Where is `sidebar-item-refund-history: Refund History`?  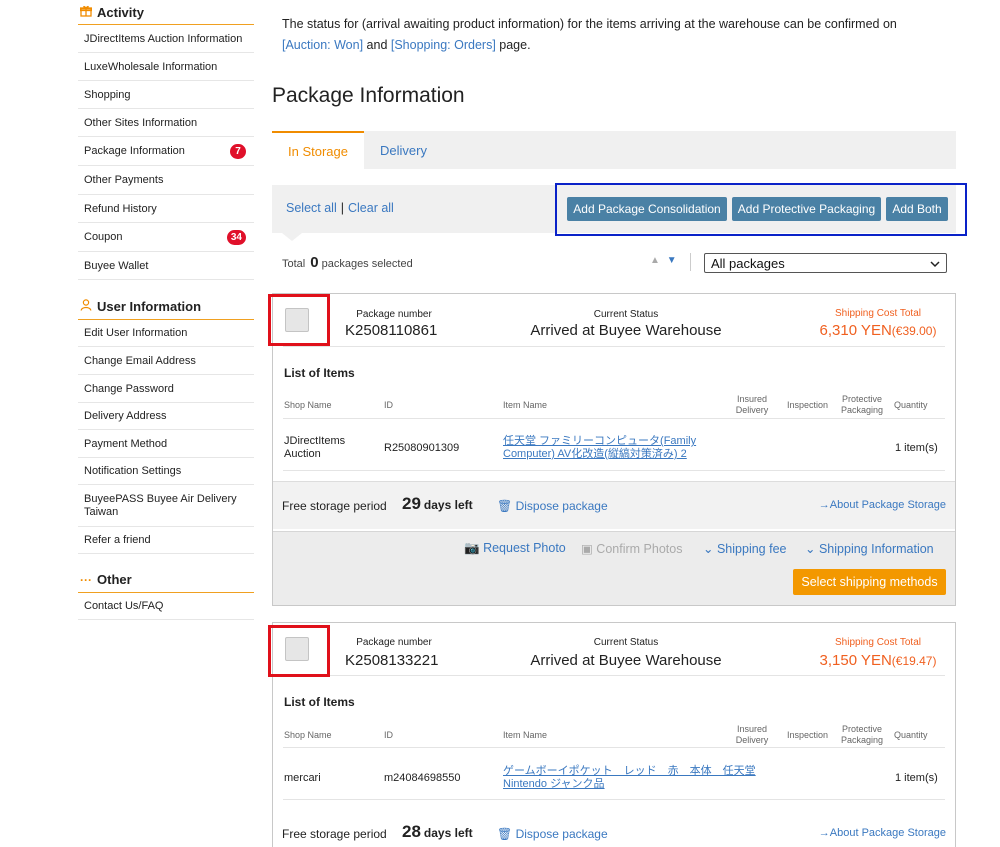 sidebar-item-refund-history: Refund History is located at coordinates (166, 209).